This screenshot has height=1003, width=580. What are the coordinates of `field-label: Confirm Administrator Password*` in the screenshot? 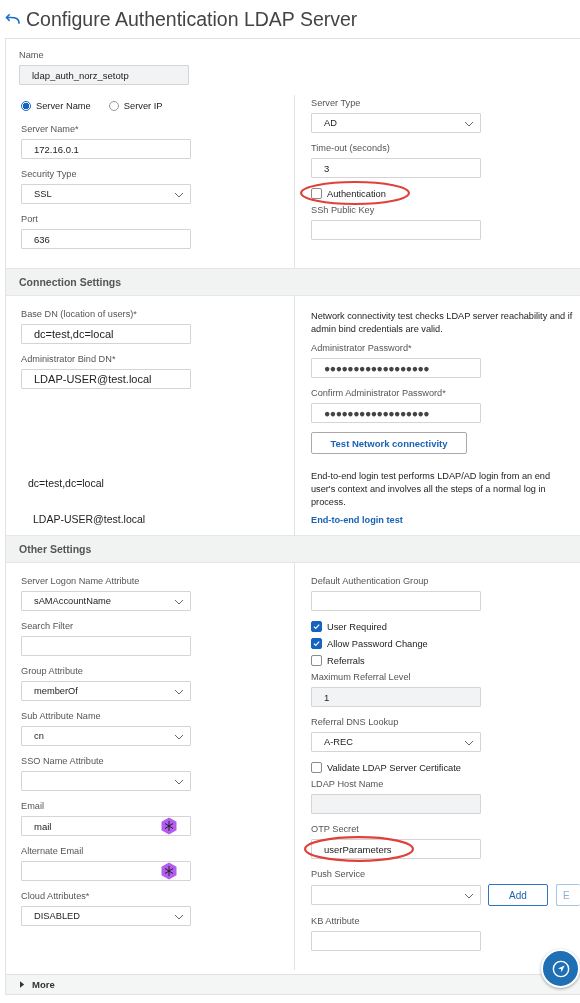 It's located at (379, 393).